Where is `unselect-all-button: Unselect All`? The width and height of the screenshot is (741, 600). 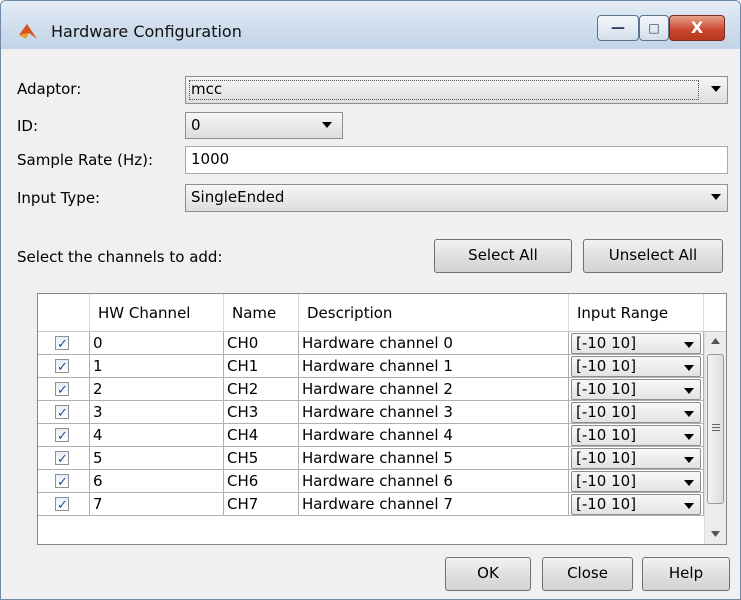
unselect-all-button: Unselect All is located at coordinates (653, 256).